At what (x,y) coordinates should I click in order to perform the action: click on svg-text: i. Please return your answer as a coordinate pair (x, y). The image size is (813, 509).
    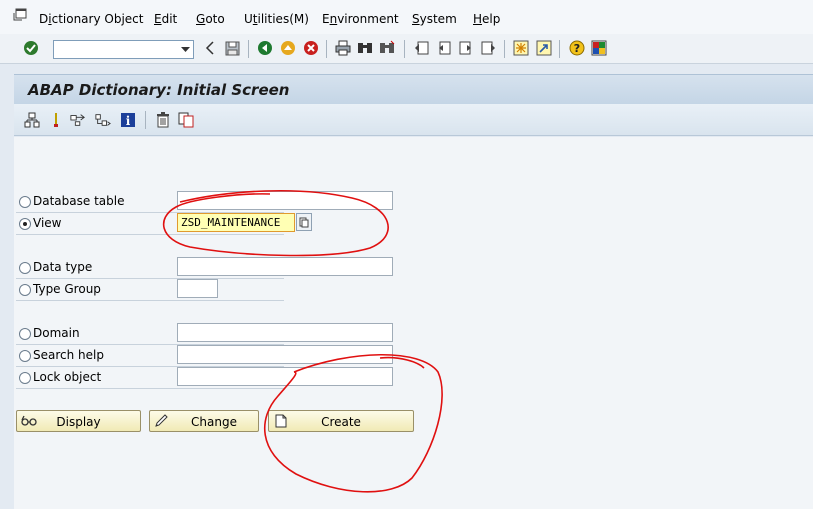
    Looking at the image, I should click on (128, 121).